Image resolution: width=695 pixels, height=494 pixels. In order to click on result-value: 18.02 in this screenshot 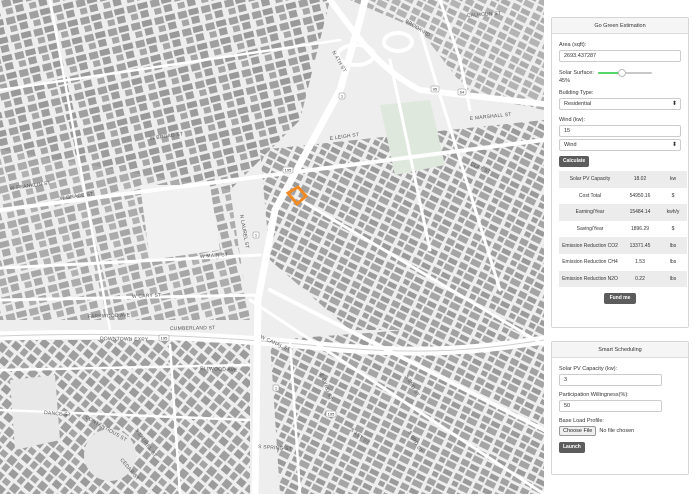, I will do `click(640, 179)`.